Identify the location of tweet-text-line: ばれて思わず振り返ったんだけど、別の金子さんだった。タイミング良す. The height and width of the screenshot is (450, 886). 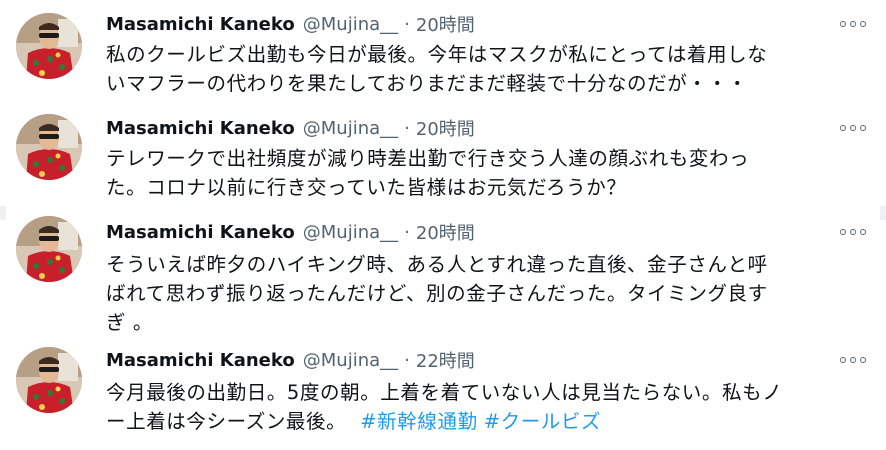
(437, 293).